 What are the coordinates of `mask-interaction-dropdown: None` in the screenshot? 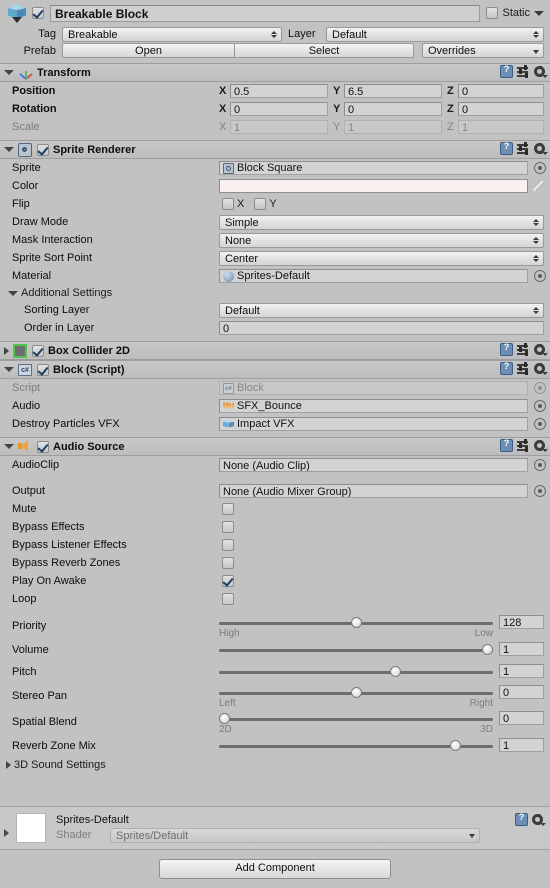 It's located at (381, 240).